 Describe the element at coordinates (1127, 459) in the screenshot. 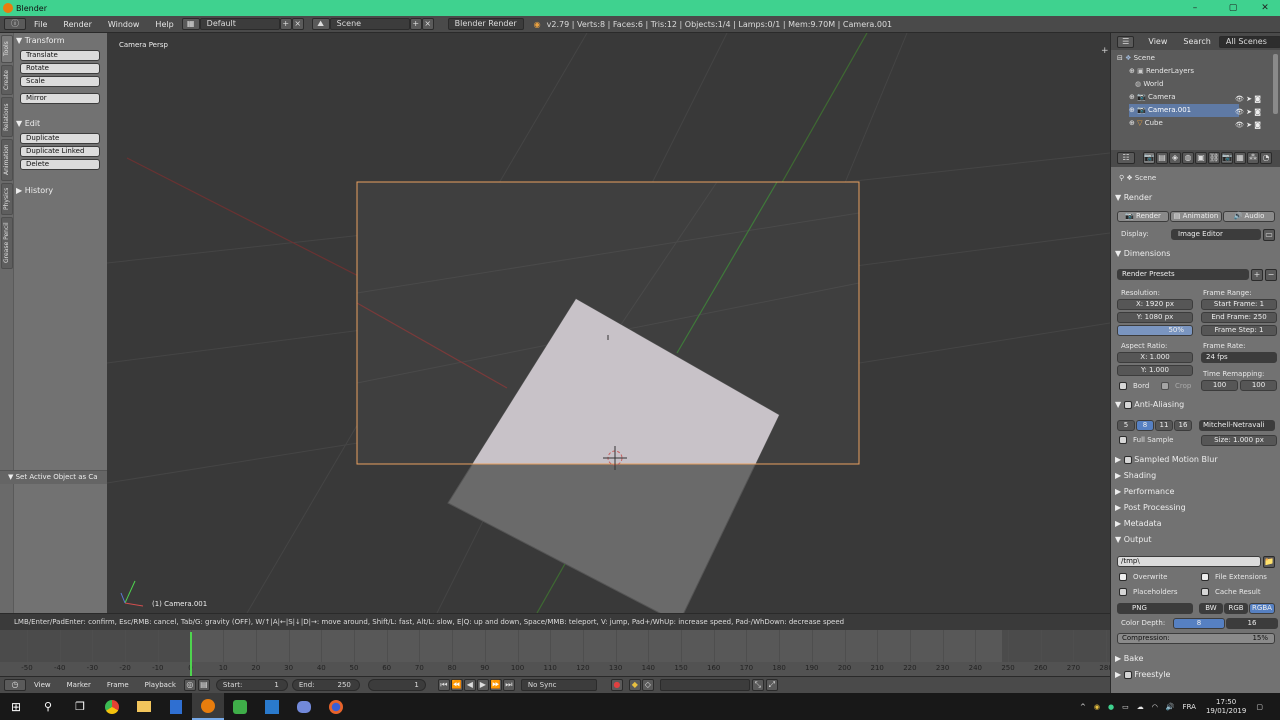

I see `motion-blur-checkbox` at that location.